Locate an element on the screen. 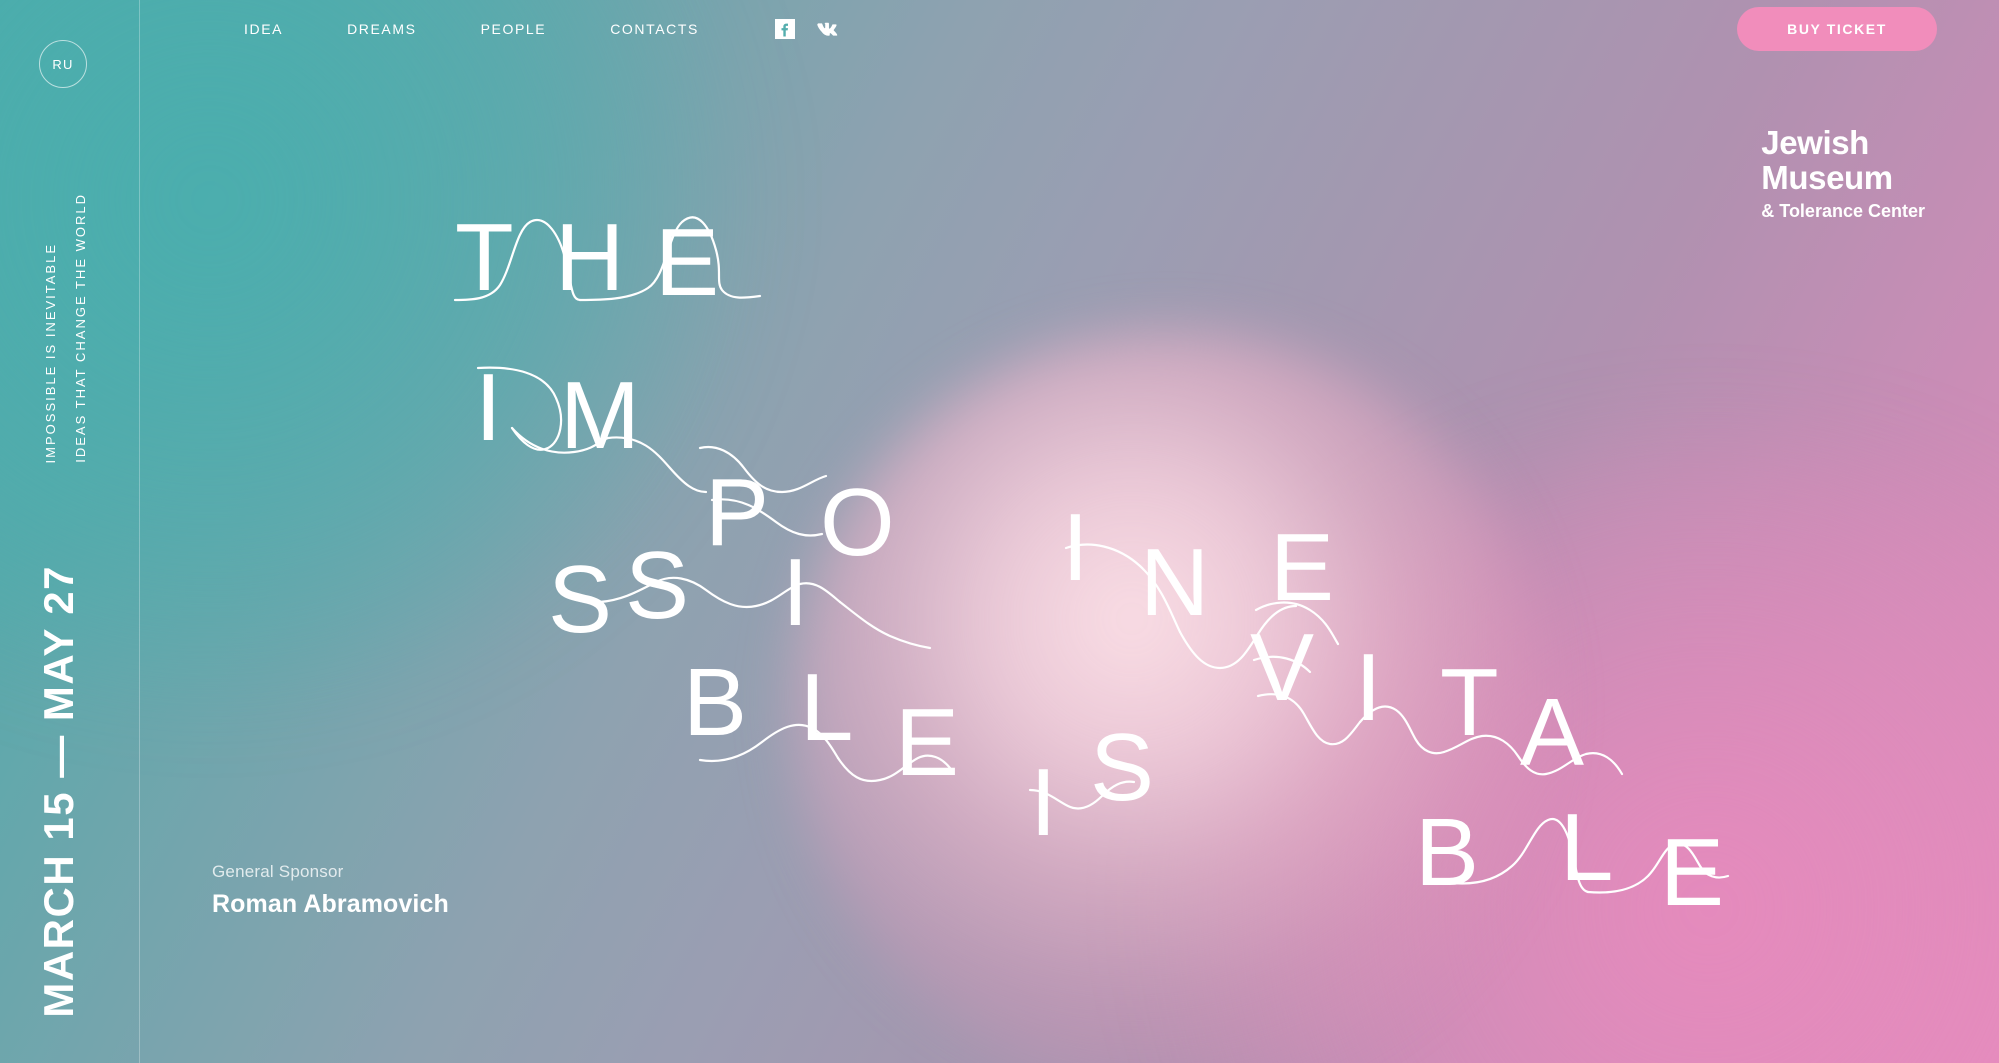 This screenshot has height=1063, width=1999. museum-logo: Jewish Museum & Tolerance Center is located at coordinates (1843, 173).